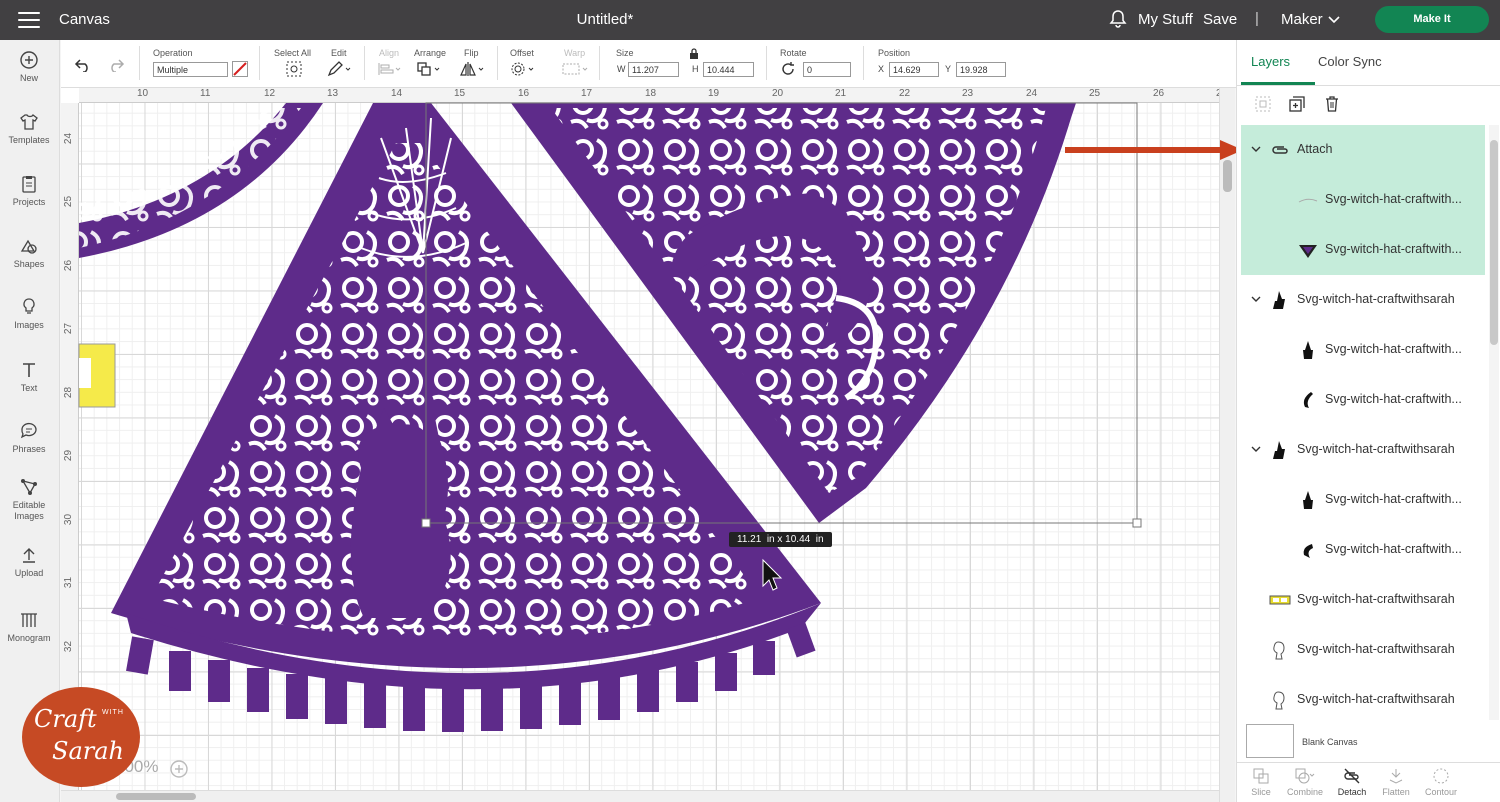  What do you see at coordinates (294, 69) in the screenshot?
I see `select-all-icon` at bounding box center [294, 69].